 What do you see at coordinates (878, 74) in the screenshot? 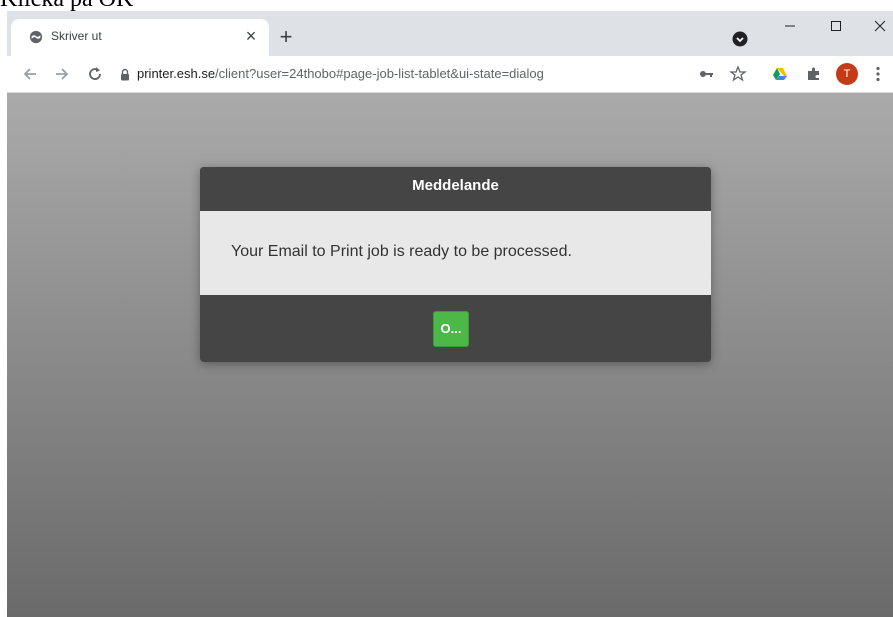
I see `kebab-menu-icon` at bounding box center [878, 74].